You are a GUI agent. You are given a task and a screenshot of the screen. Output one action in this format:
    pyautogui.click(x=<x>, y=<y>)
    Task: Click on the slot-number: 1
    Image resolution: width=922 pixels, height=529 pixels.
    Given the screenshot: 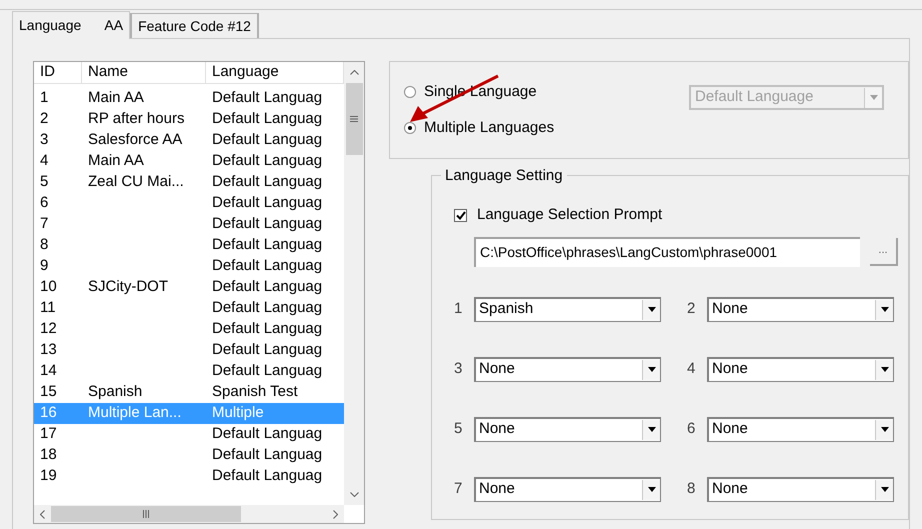 What is the action you would take?
    pyautogui.click(x=459, y=308)
    